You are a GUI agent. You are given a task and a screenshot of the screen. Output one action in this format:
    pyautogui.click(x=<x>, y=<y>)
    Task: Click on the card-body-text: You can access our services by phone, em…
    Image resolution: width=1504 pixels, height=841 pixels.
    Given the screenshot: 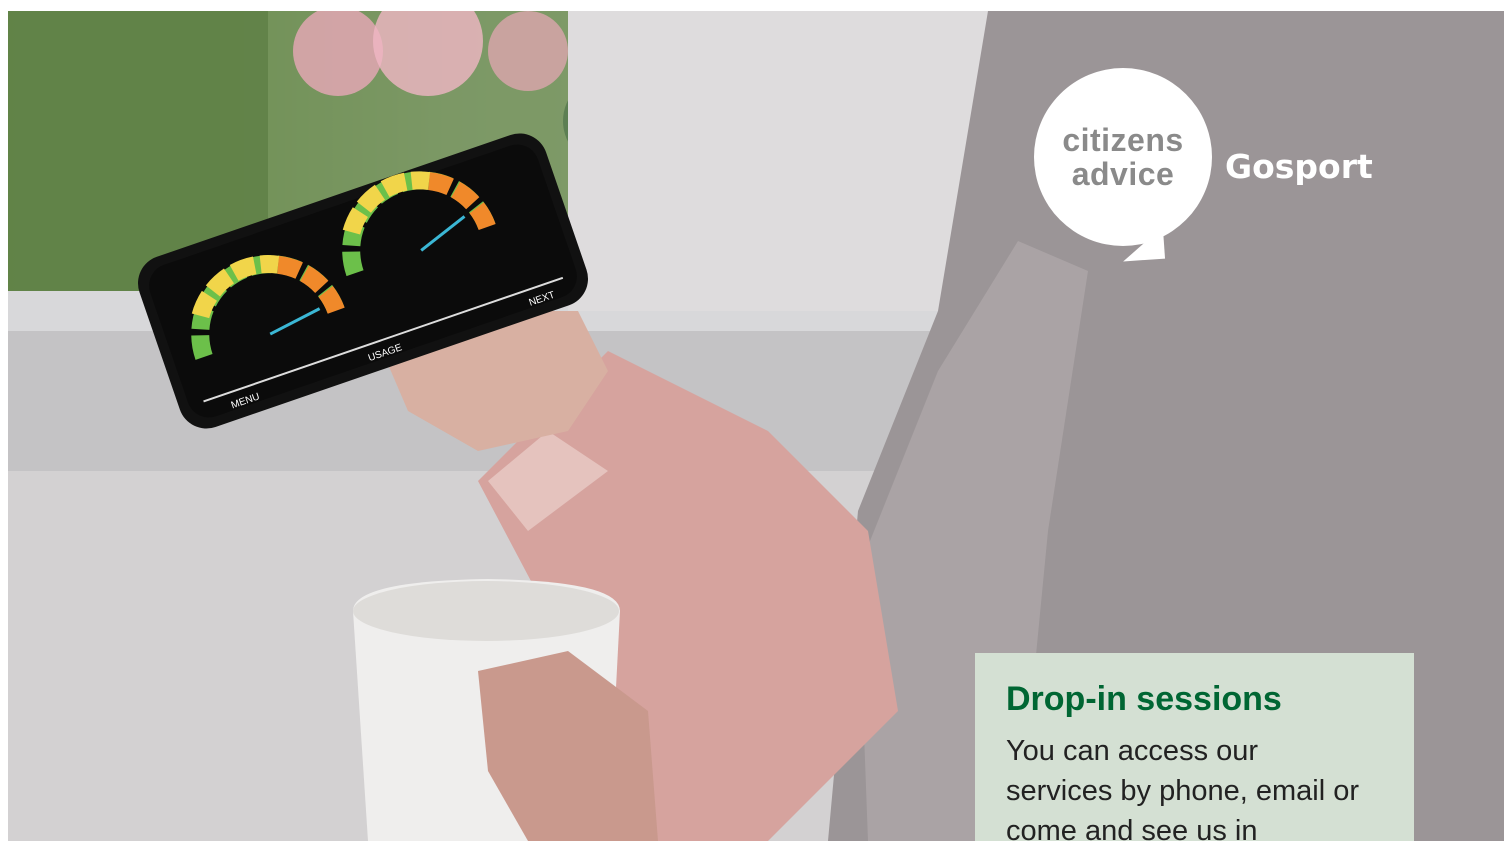 What is the action you would take?
    pyautogui.click(x=1182, y=788)
    